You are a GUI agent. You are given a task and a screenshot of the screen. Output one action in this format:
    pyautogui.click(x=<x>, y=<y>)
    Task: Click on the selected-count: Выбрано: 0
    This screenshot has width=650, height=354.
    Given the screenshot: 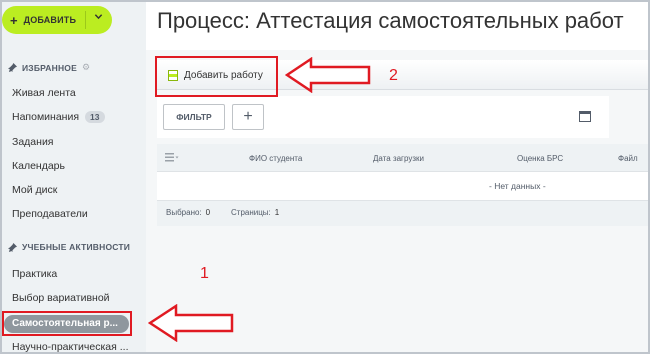 What is the action you would take?
    pyautogui.click(x=188, y=212)
    